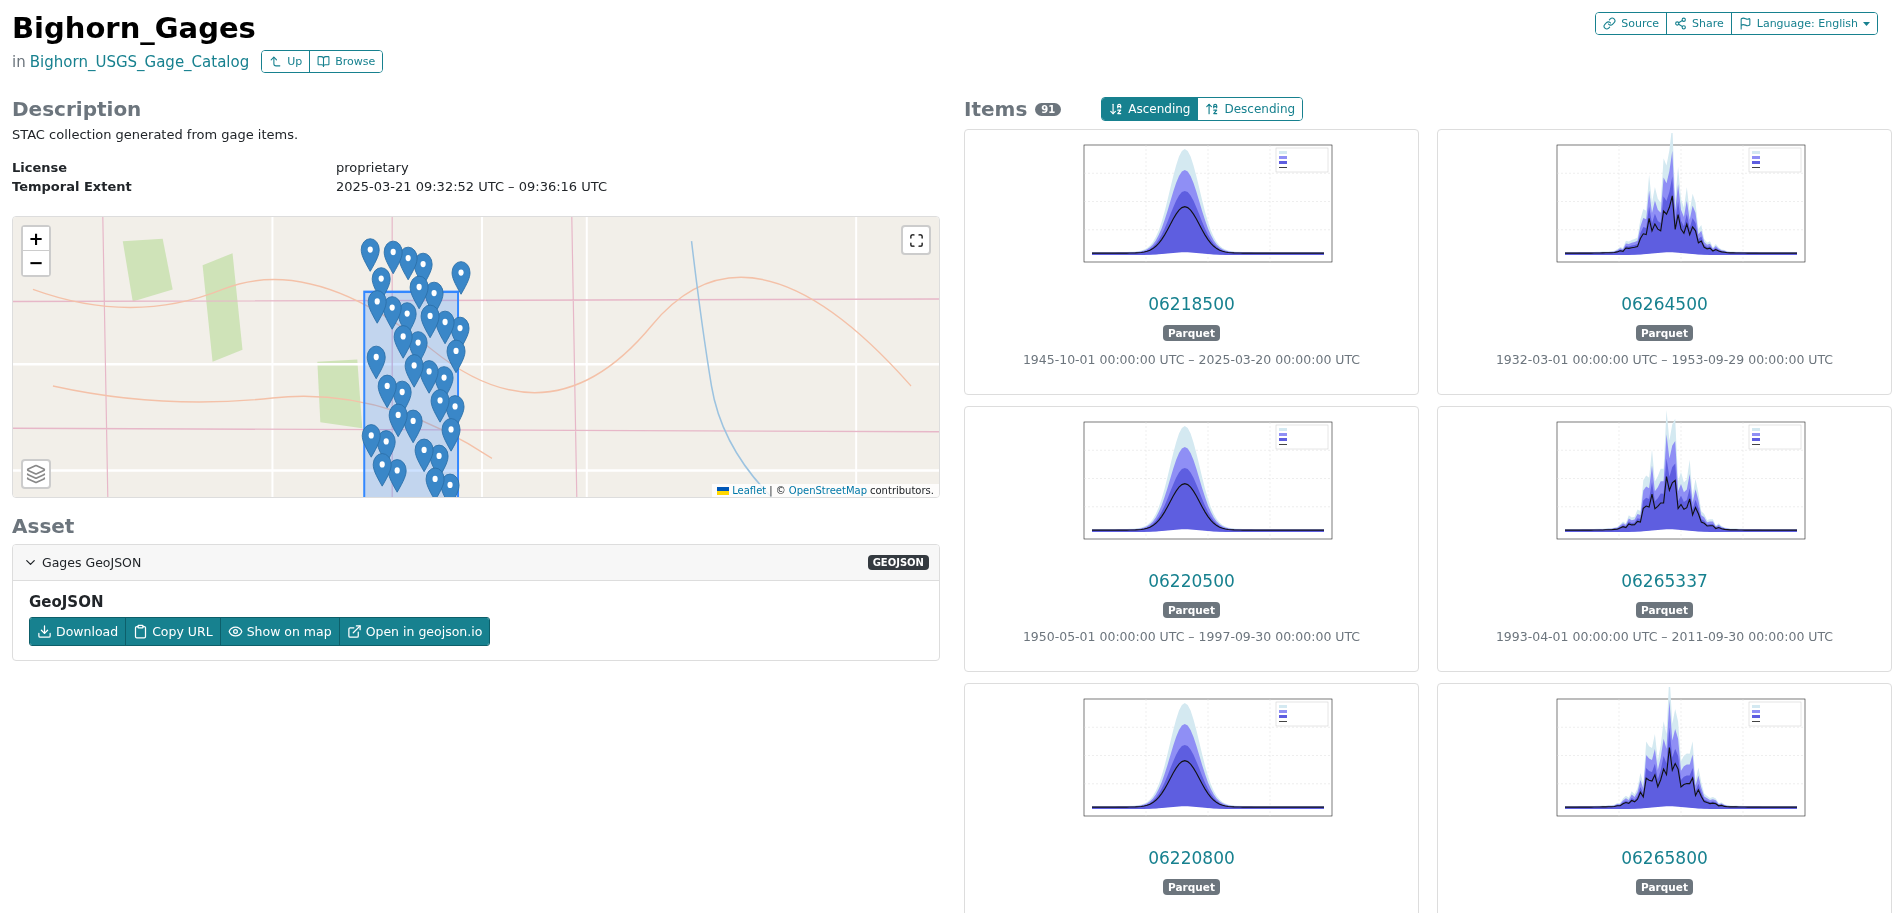  What do you see at coordinates (139, 61) in the screenshot?
I see `parent-link: Bighorn_USGS_Gage_Catalog` at bounding box center [139, 61].